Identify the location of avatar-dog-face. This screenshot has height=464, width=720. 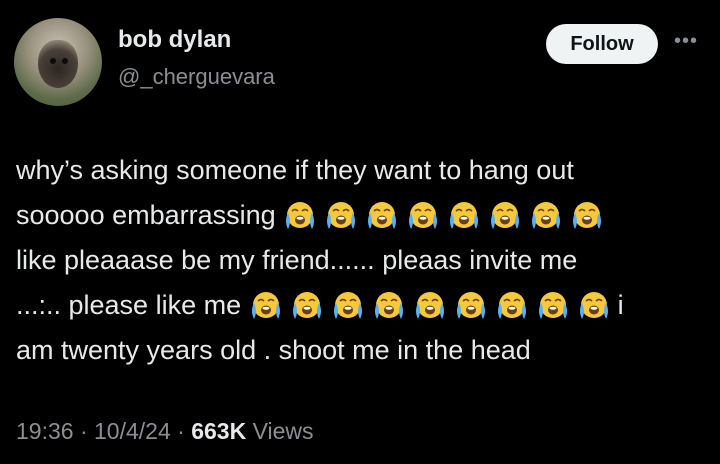
(58, 64).